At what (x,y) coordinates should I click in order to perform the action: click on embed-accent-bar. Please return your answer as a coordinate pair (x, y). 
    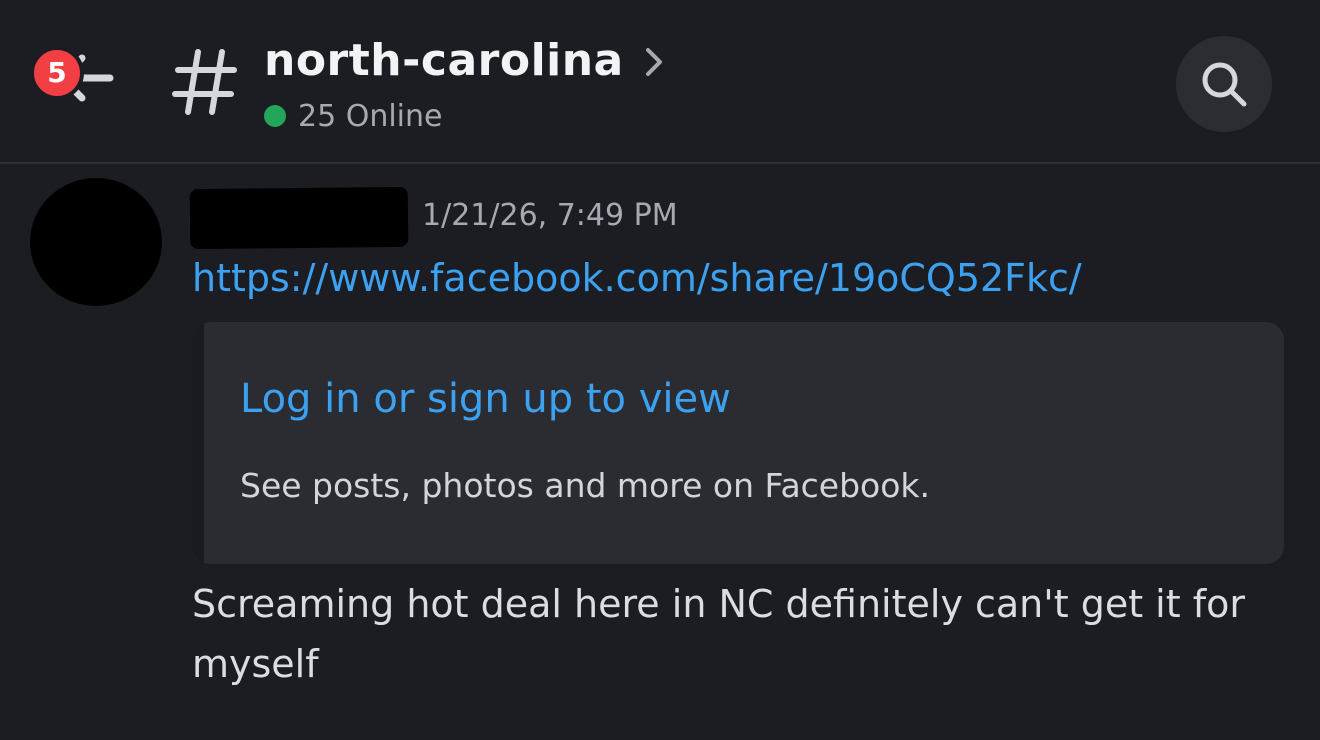
    Looking at the image, I should click on (198, 443).